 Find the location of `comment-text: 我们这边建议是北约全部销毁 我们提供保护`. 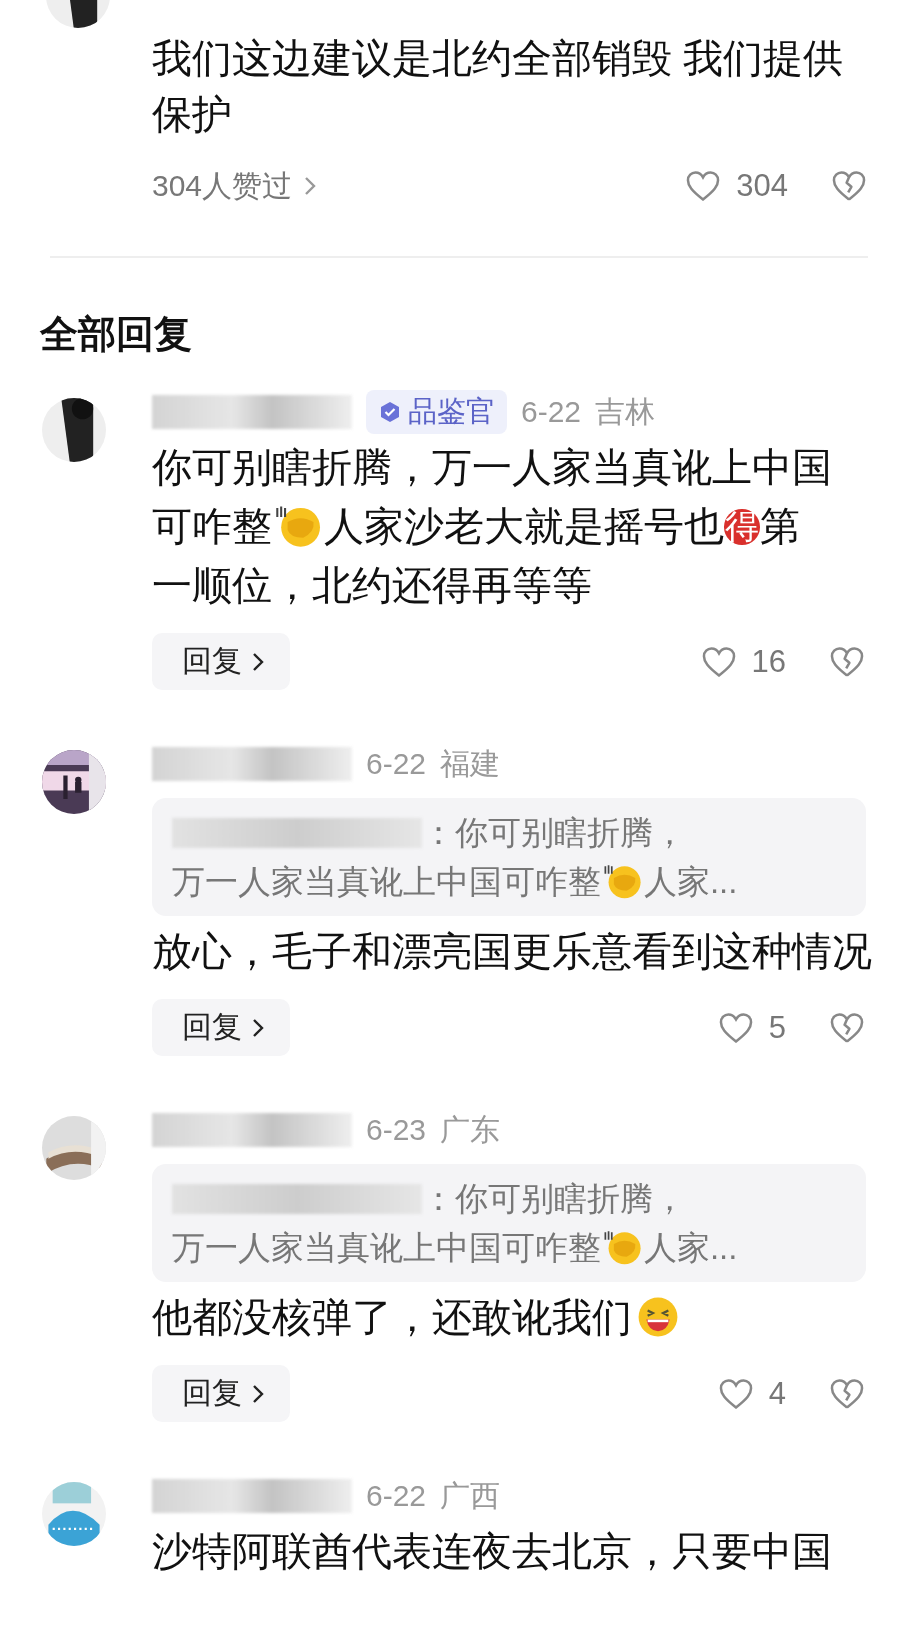

comment-text: 我们这边建议是北约全部销毁 我们提供保护 is located at coordinates (498, 86).